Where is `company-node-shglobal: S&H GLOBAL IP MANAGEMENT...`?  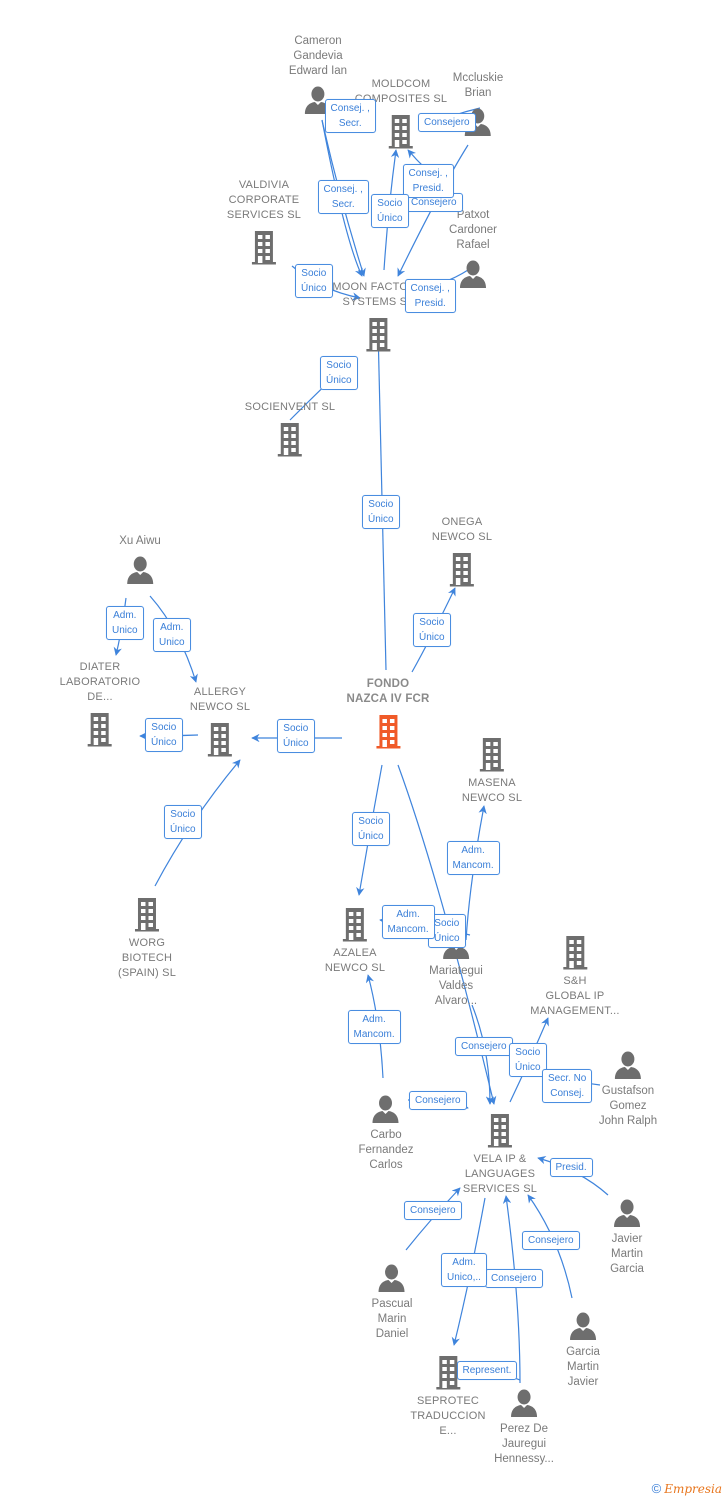 company-node-shglobal: S&H GLOBAL IP MANAGEMENT... is located at coordinates (574, 976).